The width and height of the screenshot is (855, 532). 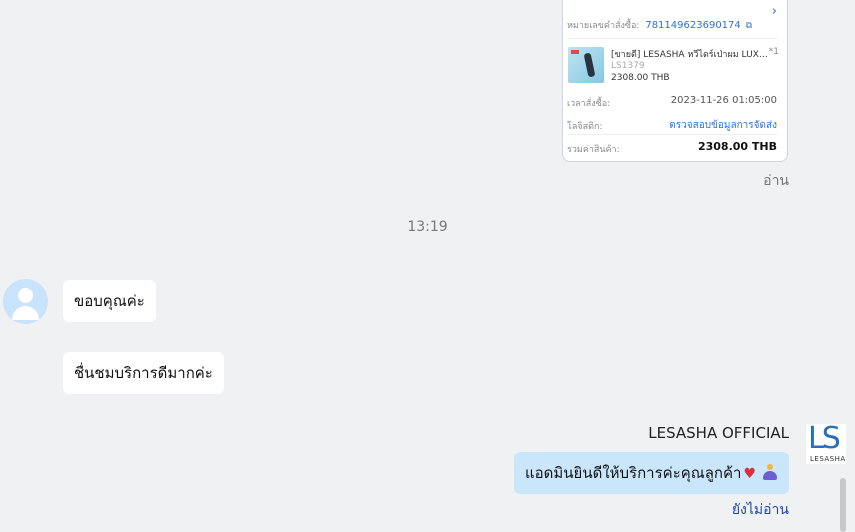 I want to click on read-status: อ่าน, so click(x=776, y=181).